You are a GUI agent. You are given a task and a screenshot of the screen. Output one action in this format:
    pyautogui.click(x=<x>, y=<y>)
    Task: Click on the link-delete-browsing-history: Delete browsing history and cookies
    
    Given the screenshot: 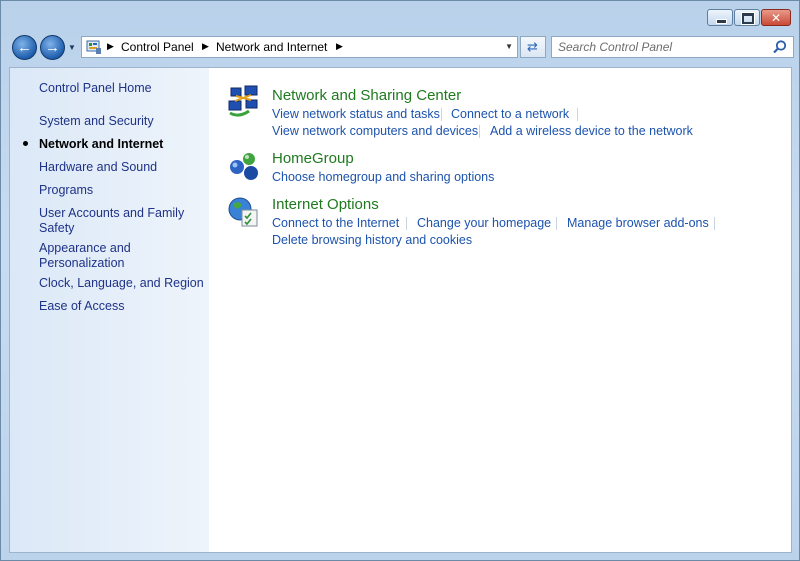 What is the action you would take?
    pyautogui.click(x=372, y=240)
    